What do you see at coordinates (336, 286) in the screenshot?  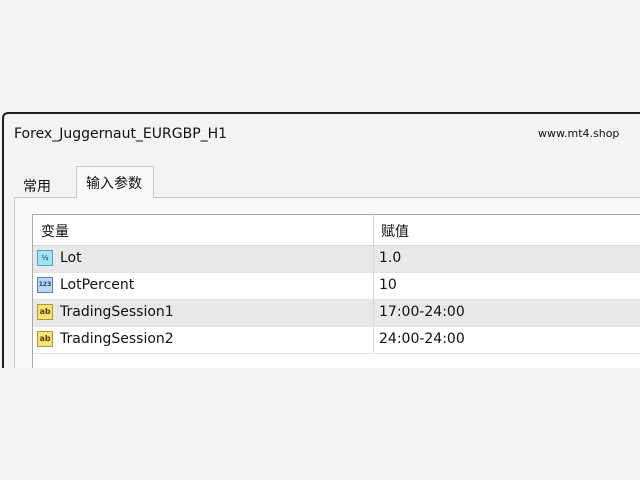 I see `table-row: 123 LotPercent 10` at bounding box center [336, 286].